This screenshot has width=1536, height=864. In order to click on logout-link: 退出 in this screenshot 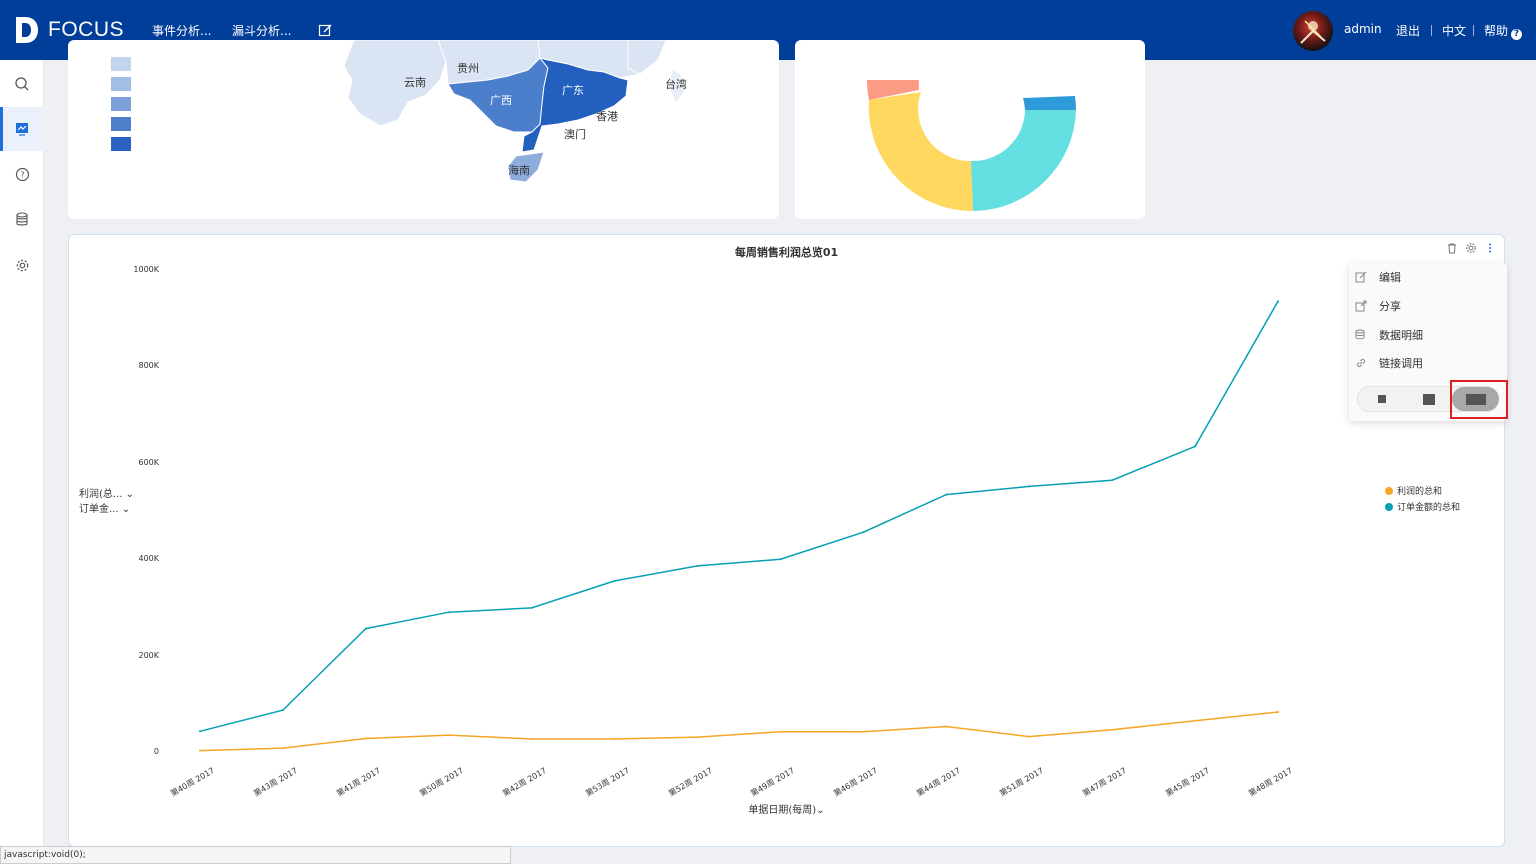, I will do `click(1408, 30)`.